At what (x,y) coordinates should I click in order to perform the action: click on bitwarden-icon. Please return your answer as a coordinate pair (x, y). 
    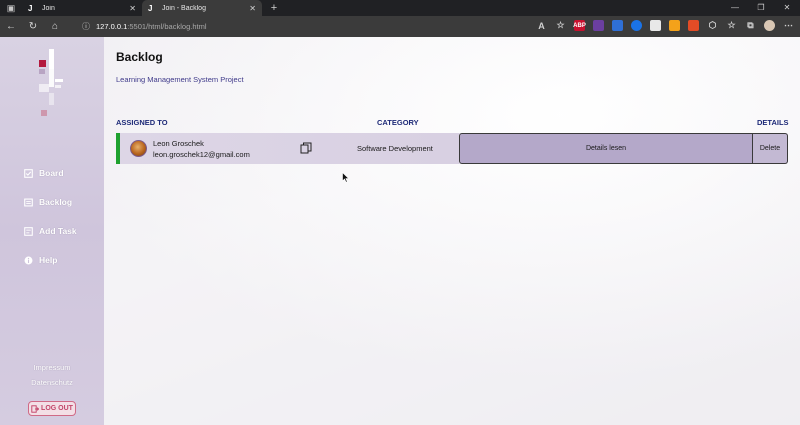
    Looking at the image, I should click on (636, 25).